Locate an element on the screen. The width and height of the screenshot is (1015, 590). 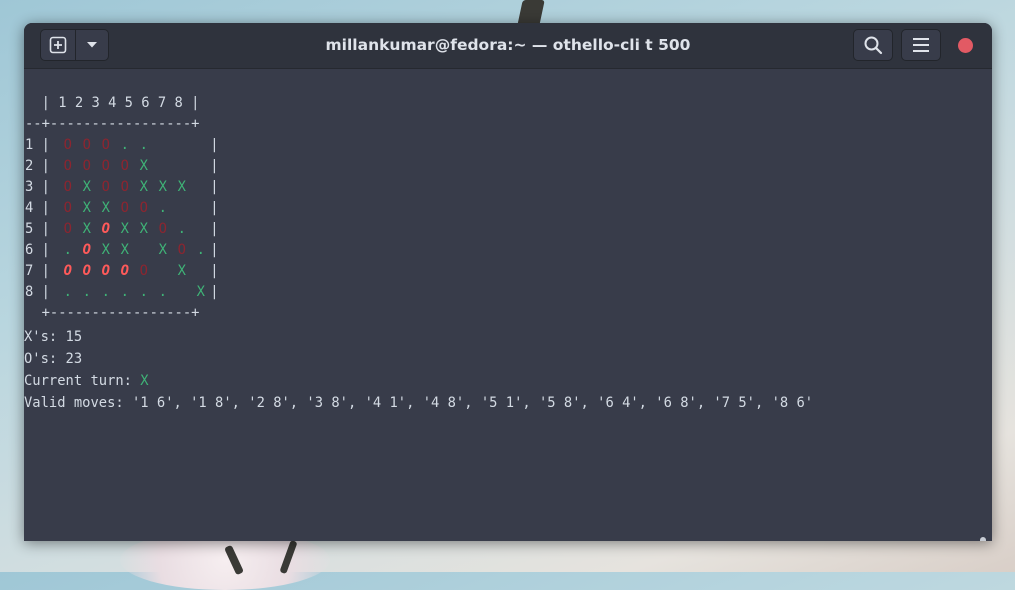
board-row: 6 | .OXX X O. | is located at coordinates (122, 250).